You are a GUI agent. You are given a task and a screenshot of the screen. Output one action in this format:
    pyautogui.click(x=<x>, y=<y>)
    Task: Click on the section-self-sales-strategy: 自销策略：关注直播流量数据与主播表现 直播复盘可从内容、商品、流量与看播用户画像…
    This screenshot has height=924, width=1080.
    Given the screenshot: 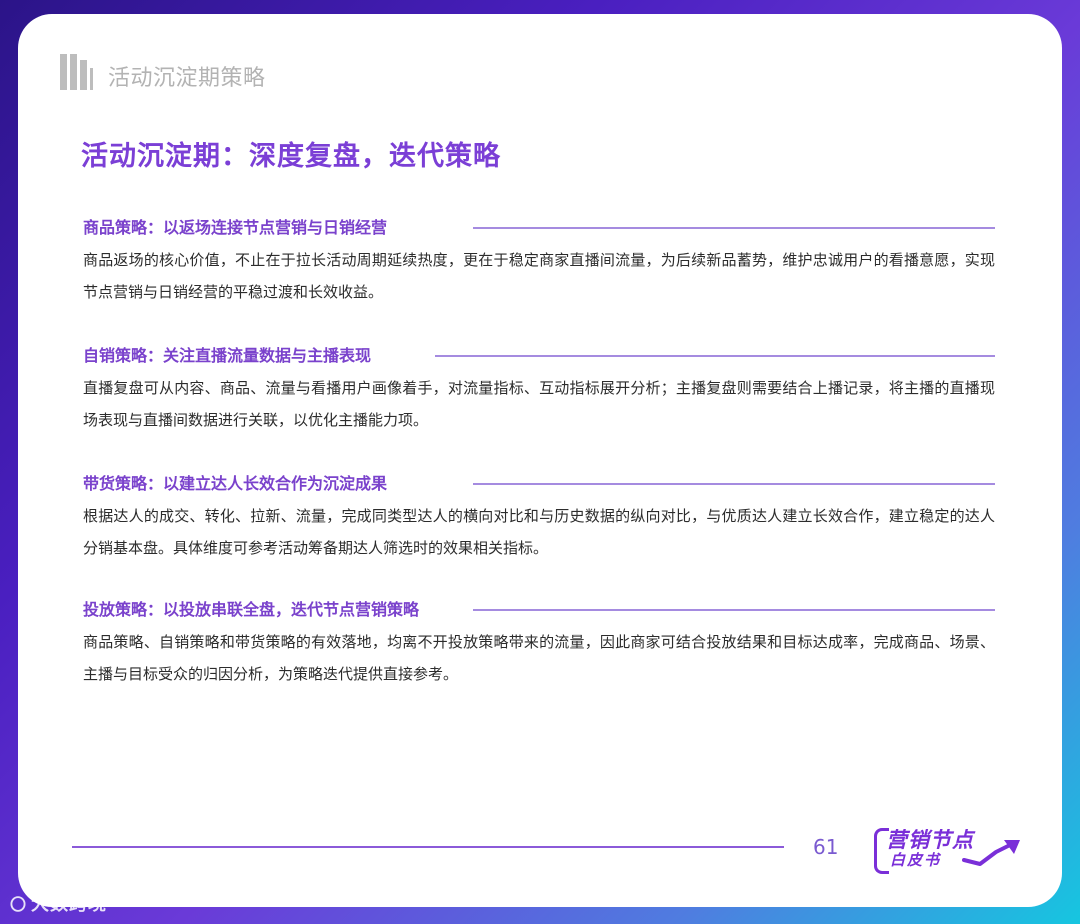 What is the action you would take?
    pyautogui.click(x=539, y=389)
    